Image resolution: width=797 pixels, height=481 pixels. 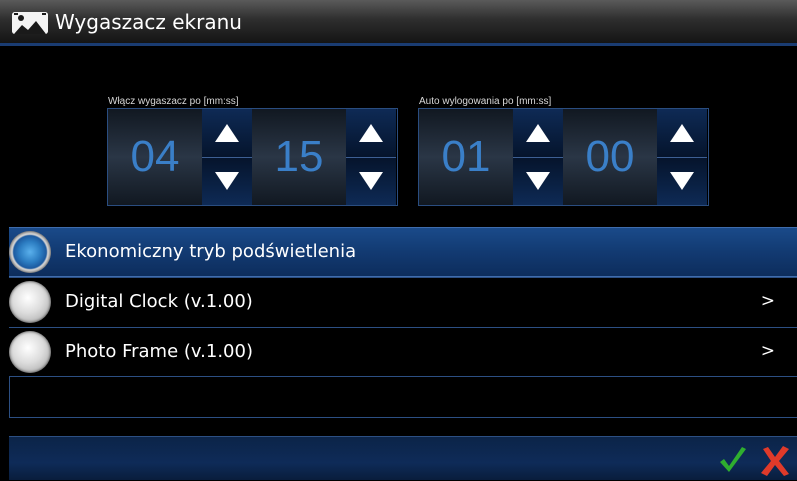 I want to click on close-x-icon, so click(x=775, y=461).